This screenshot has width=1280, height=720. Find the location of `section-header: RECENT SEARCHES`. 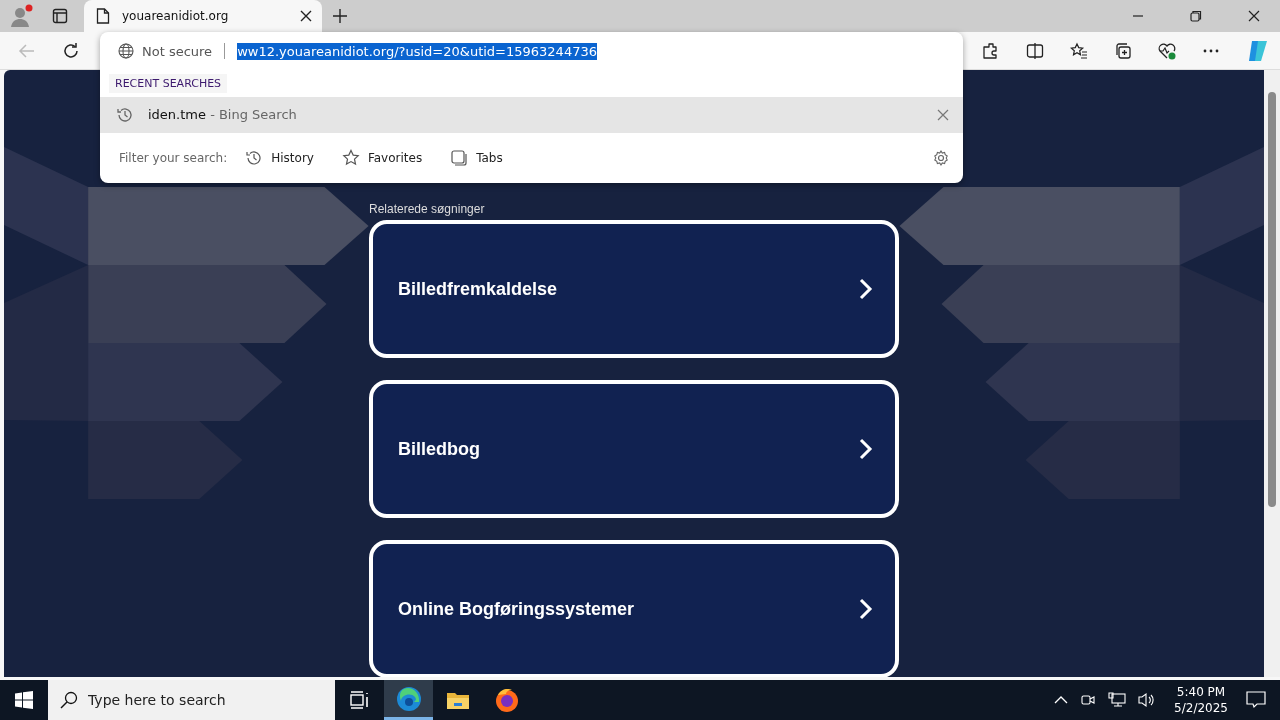

section-header: RECENT SEARCHES is located at coordinates (168, 83).